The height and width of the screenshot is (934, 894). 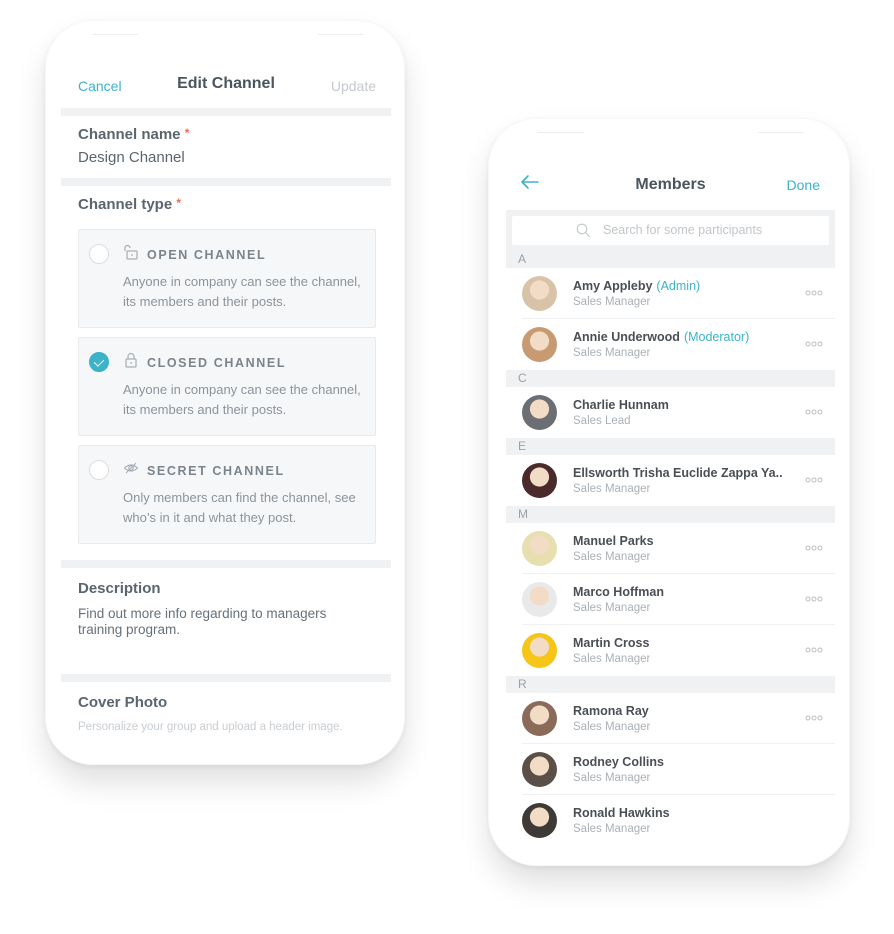 I want to click on member-name: Marco Hoffman, so click(x=618, y=592).